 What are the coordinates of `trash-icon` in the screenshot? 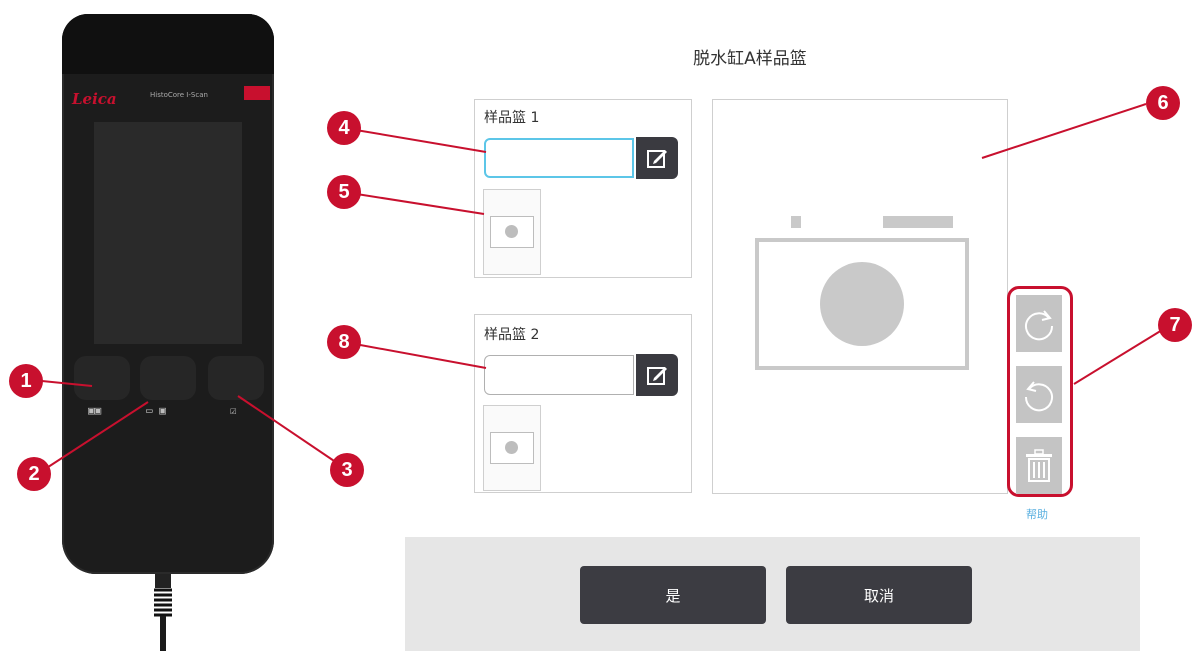 It's located at (1039, 465).